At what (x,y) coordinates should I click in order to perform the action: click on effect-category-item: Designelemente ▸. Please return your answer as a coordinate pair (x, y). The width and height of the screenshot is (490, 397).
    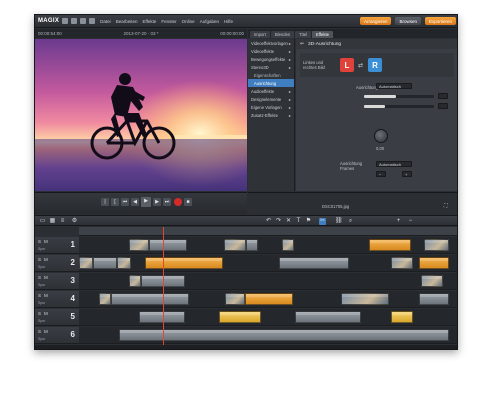
    Looking at the image, I should click on (271, 99).